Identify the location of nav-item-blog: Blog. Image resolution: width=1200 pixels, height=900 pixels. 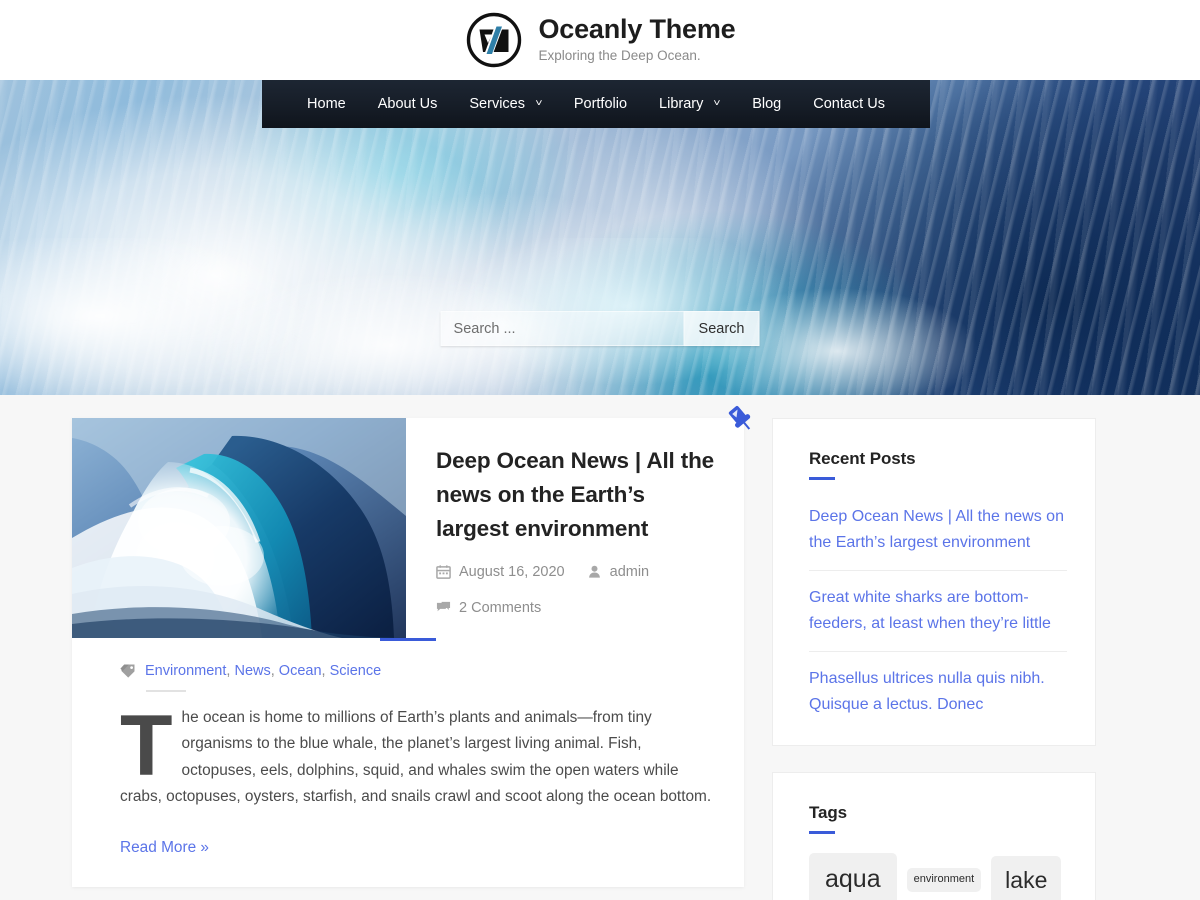
(766, 104).